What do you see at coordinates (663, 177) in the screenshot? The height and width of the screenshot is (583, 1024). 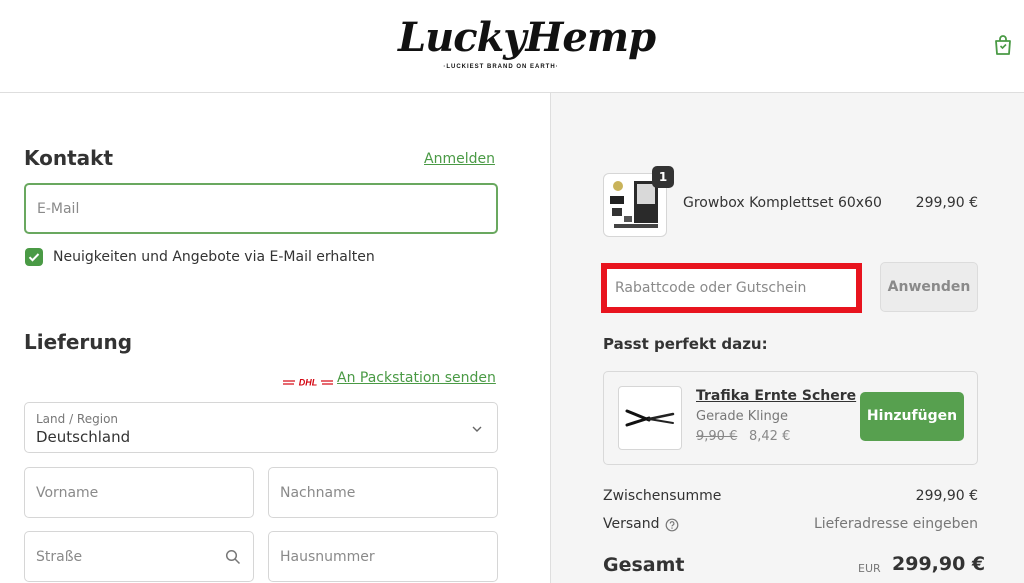 I see `quantity-badge: 1` at bounding box center [663, 177].